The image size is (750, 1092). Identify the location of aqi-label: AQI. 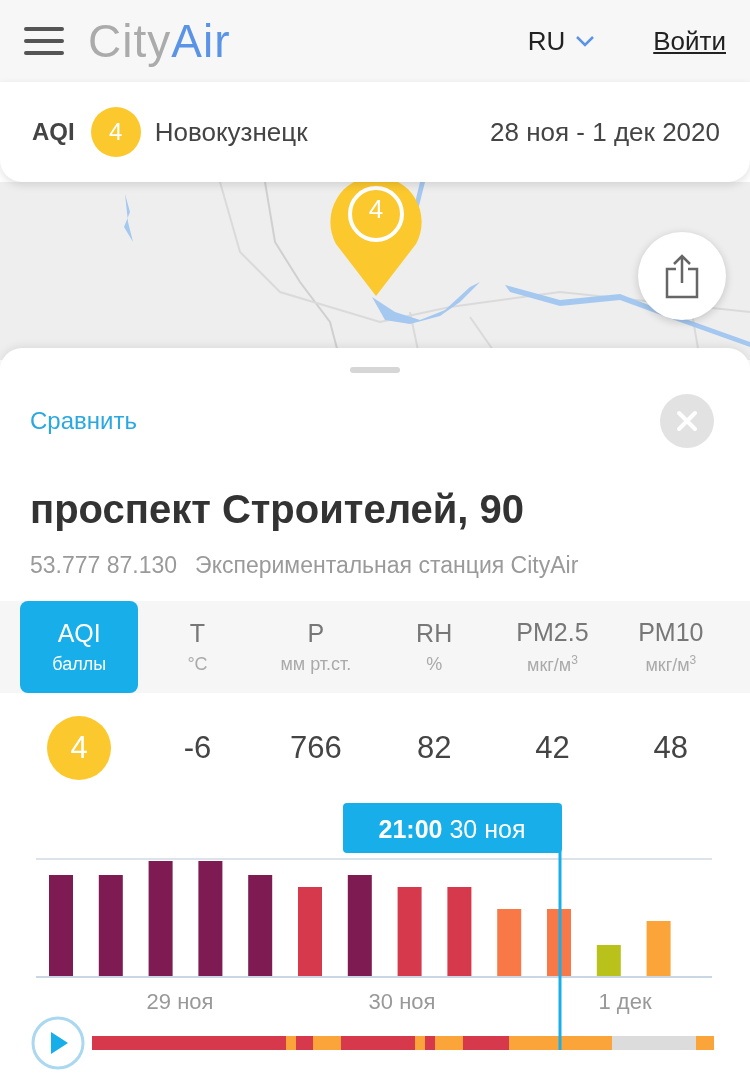
(53, 132).